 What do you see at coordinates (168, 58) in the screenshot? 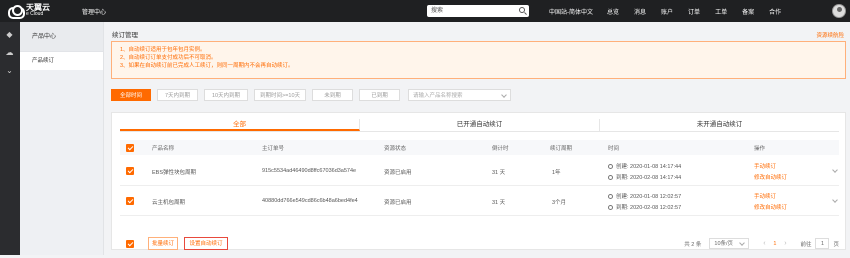
I see `notice-line: 2、自动续订订单支付成功后不可取消。` at bounding box center [168, 58].